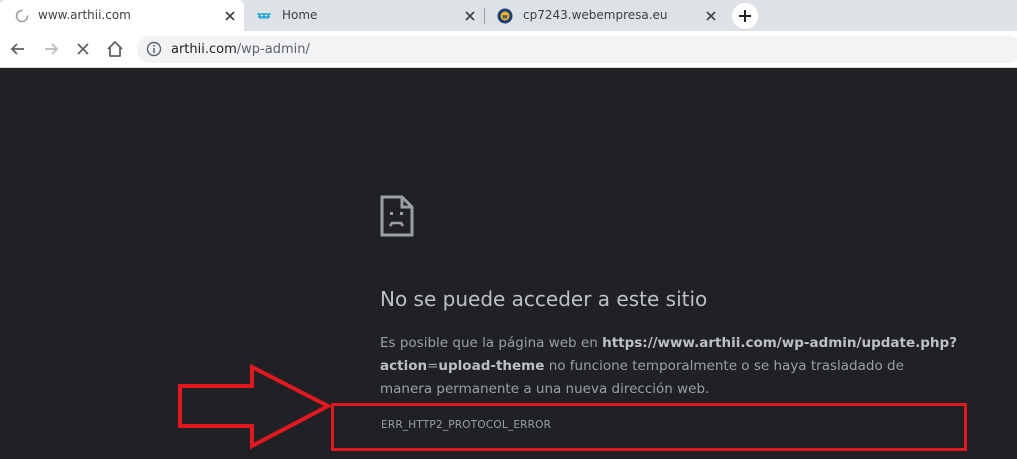 The width and height of the screenshot is (1017, 459). I want to click on tab-title: Home, so click(300, 15).